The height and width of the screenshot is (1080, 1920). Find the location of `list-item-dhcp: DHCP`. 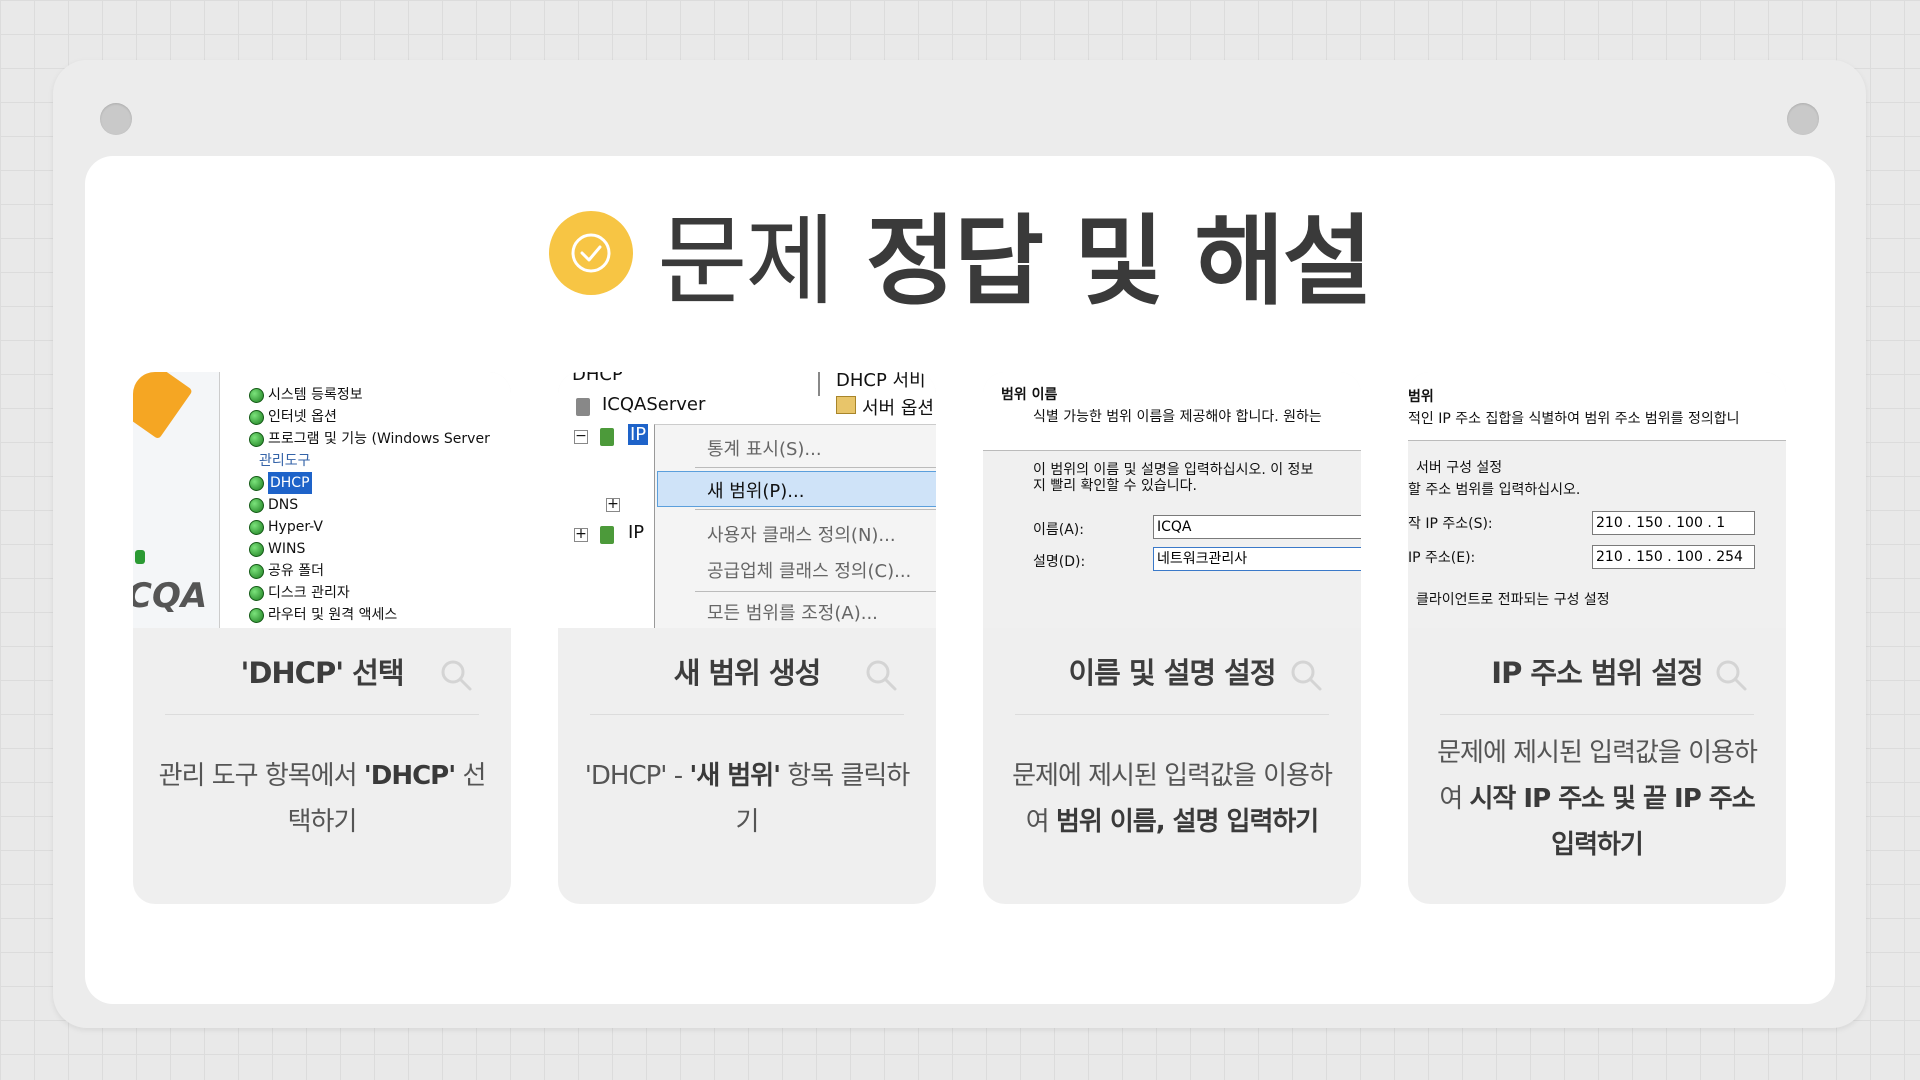

list-item-dhcp: DHCP is located at coordinates (369, 483).